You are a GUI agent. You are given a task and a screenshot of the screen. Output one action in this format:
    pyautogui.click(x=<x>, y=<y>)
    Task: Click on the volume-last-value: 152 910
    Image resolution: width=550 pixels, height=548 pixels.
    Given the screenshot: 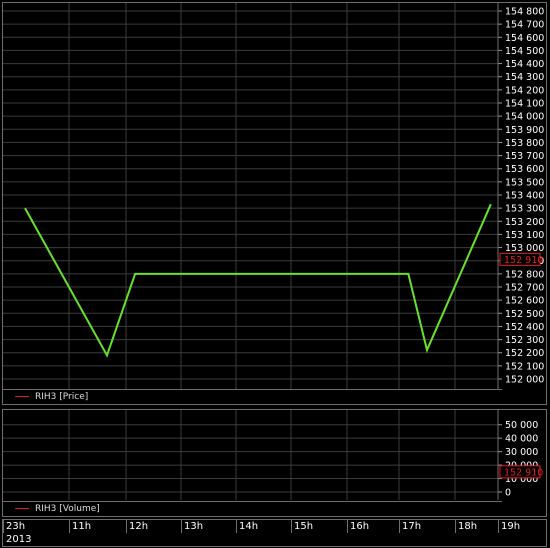 What is the action you would take?
    pyautogui.click(x=521, y=472)
    